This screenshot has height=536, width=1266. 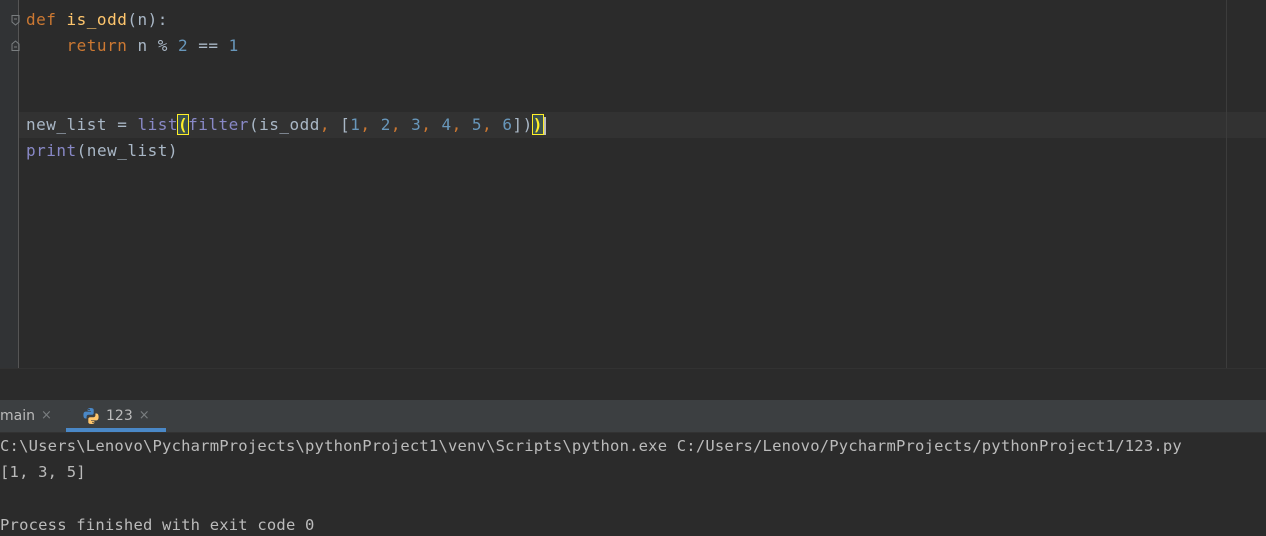 I want to click on code-line-print: print(new_list), so click(x=102, y=151).